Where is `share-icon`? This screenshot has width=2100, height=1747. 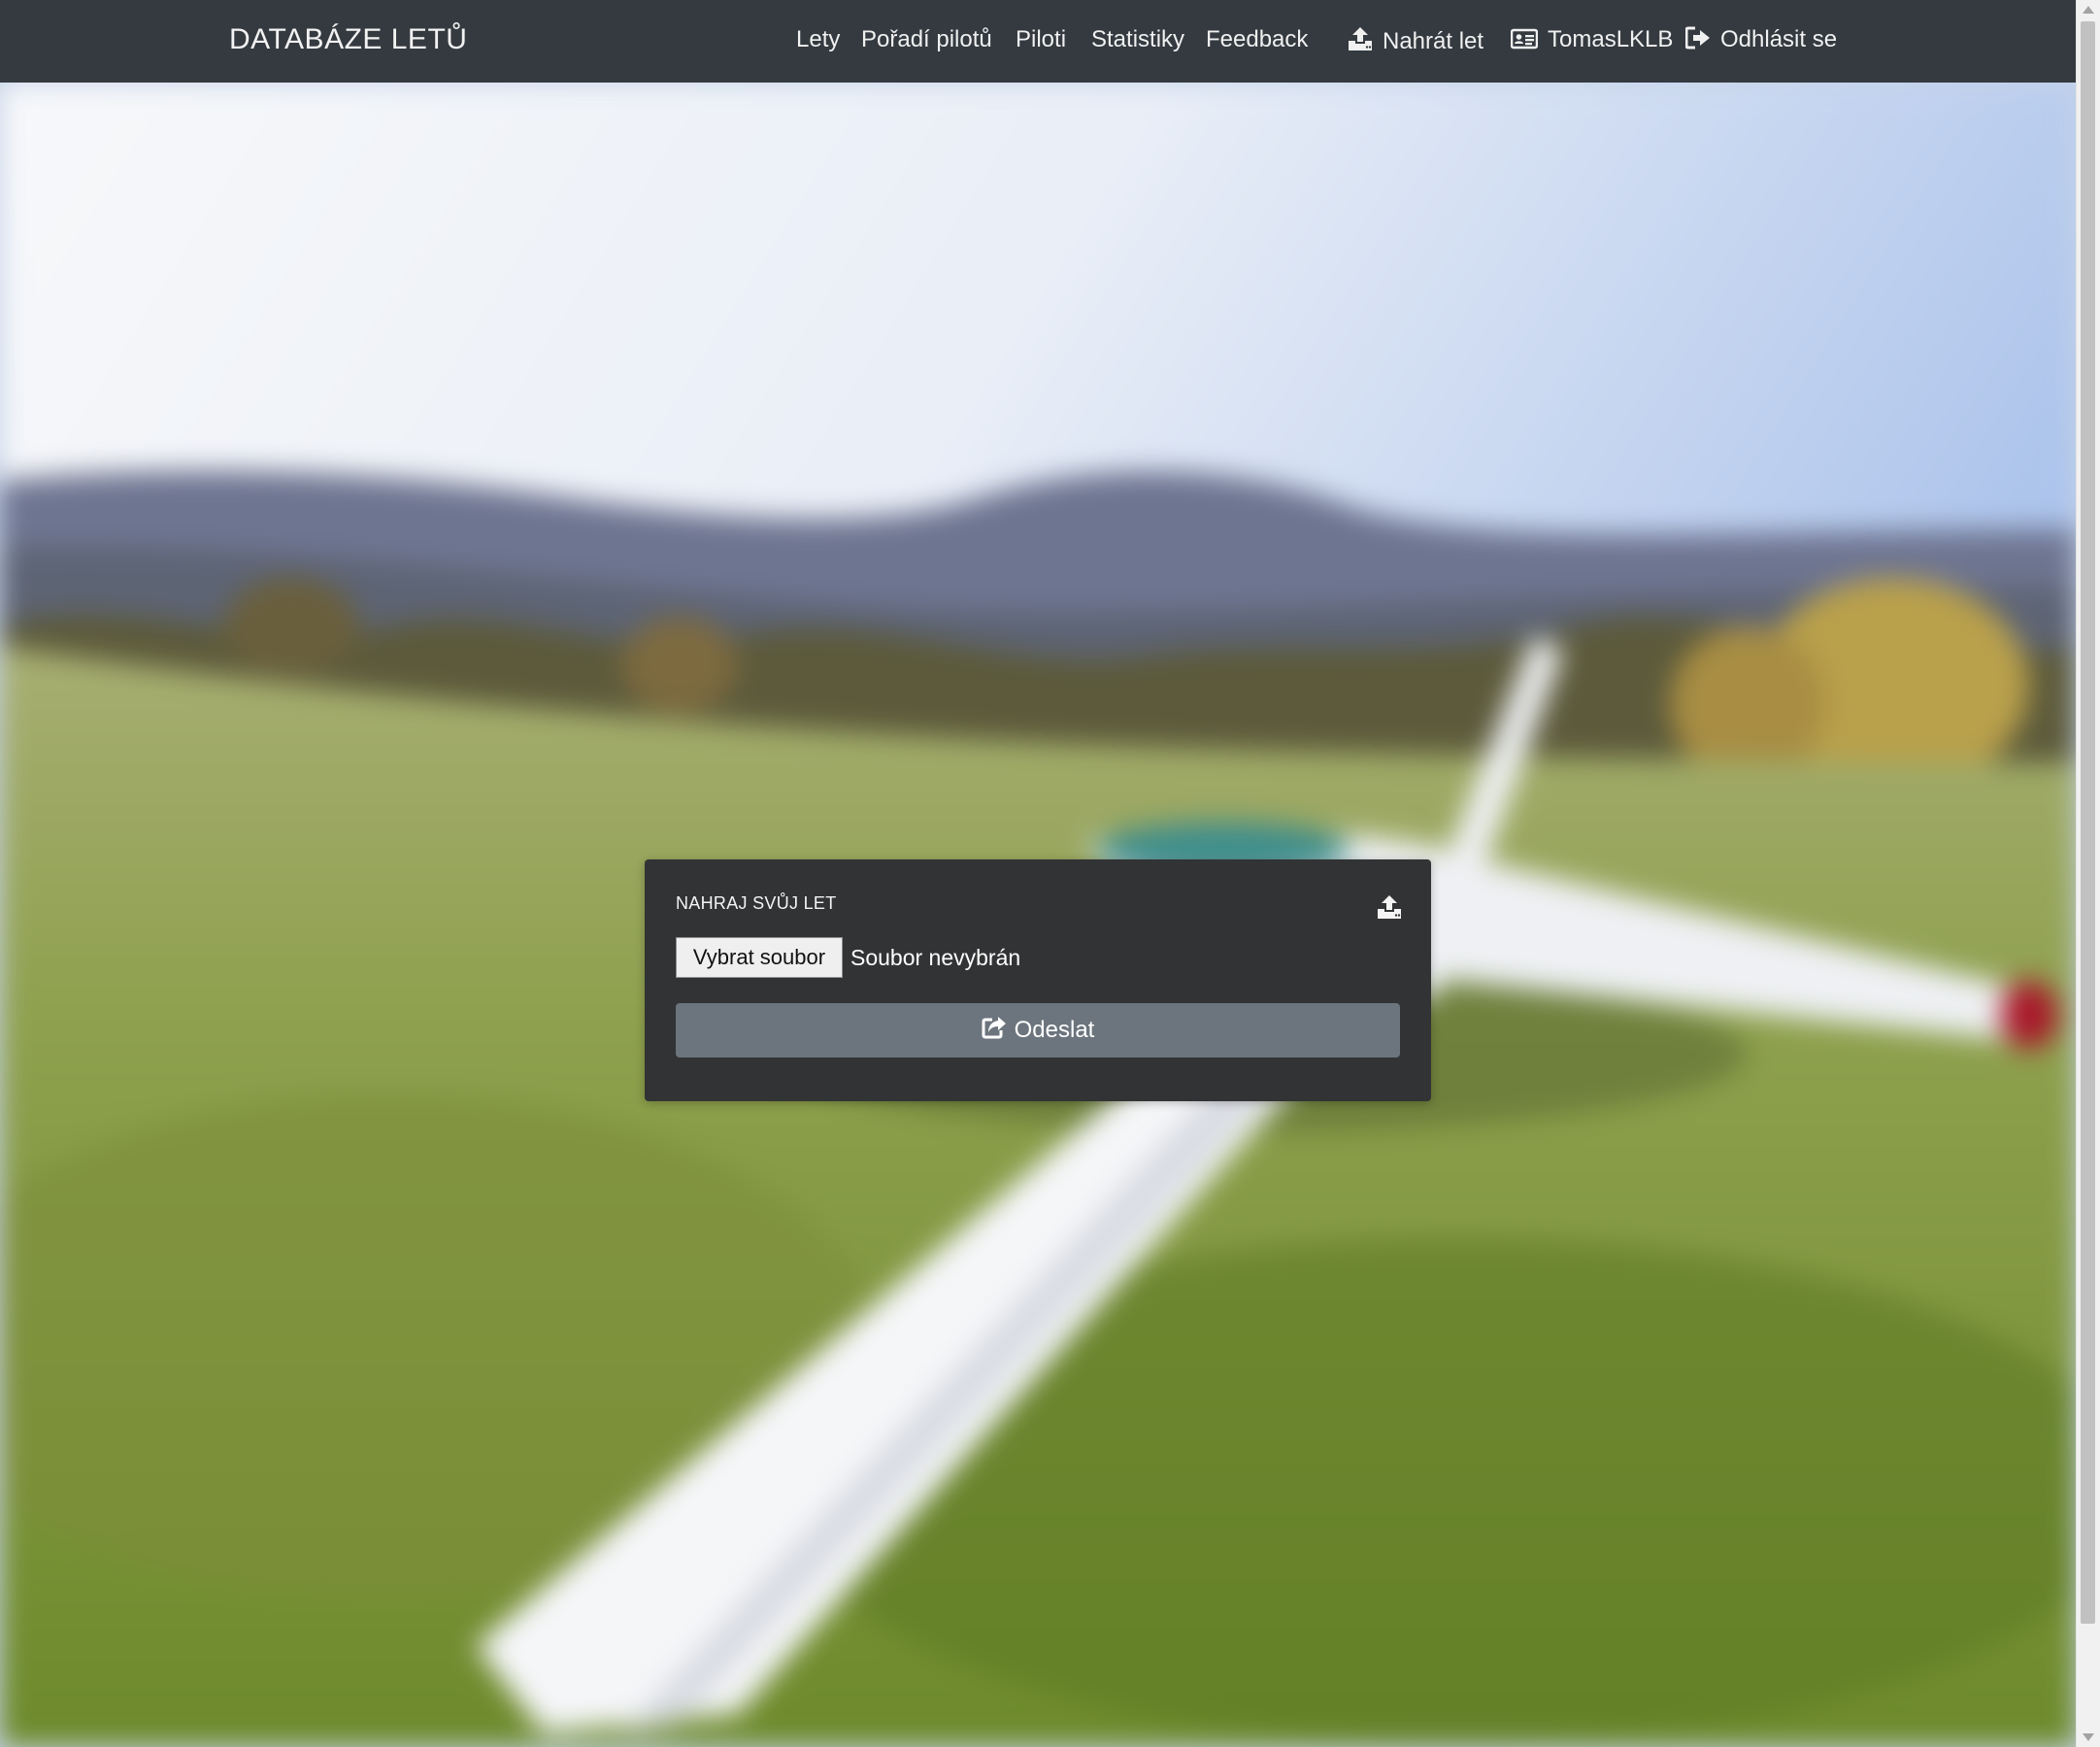
share-icon is located at coordinates (994, 1031).